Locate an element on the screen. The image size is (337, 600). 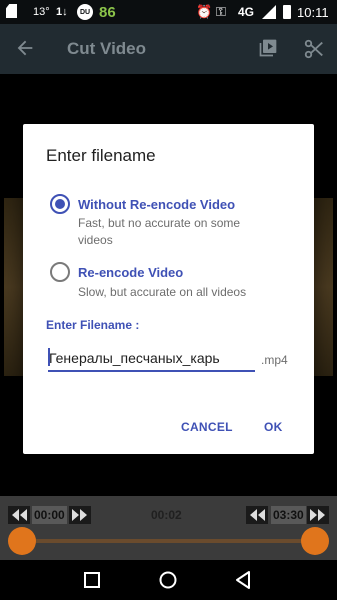
option-label-without-reencode: Without Re-encode Video is located at coordinates (156, 204).